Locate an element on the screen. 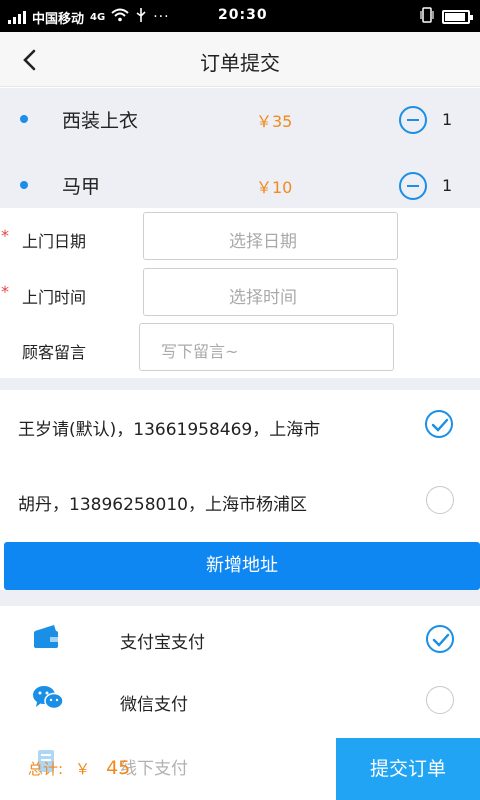  title-bar: 订单提交 is located at coordinates (240, 59).